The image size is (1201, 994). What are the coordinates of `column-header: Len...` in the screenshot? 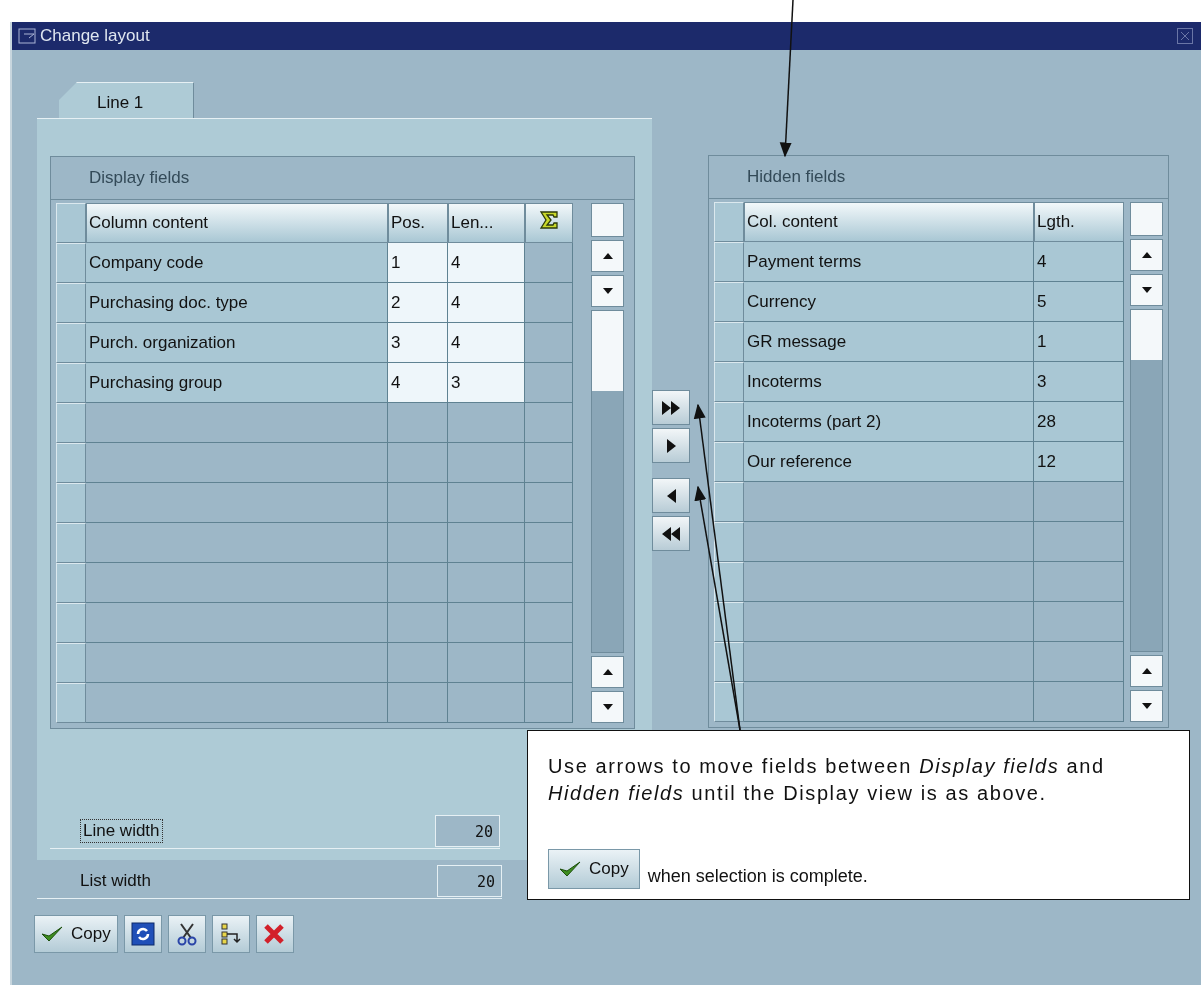 It's located at (486, 223).